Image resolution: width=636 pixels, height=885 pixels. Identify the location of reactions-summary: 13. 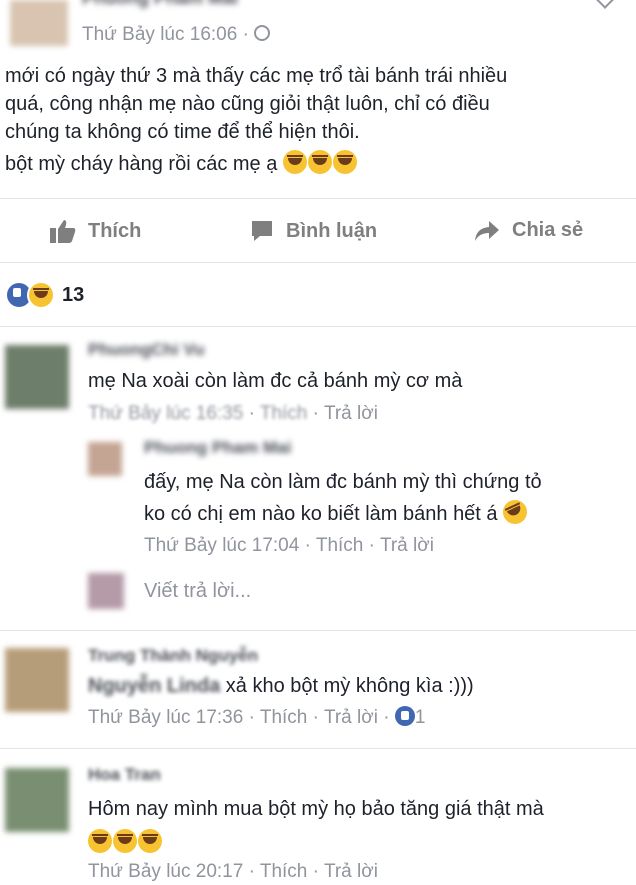
(44, 295).